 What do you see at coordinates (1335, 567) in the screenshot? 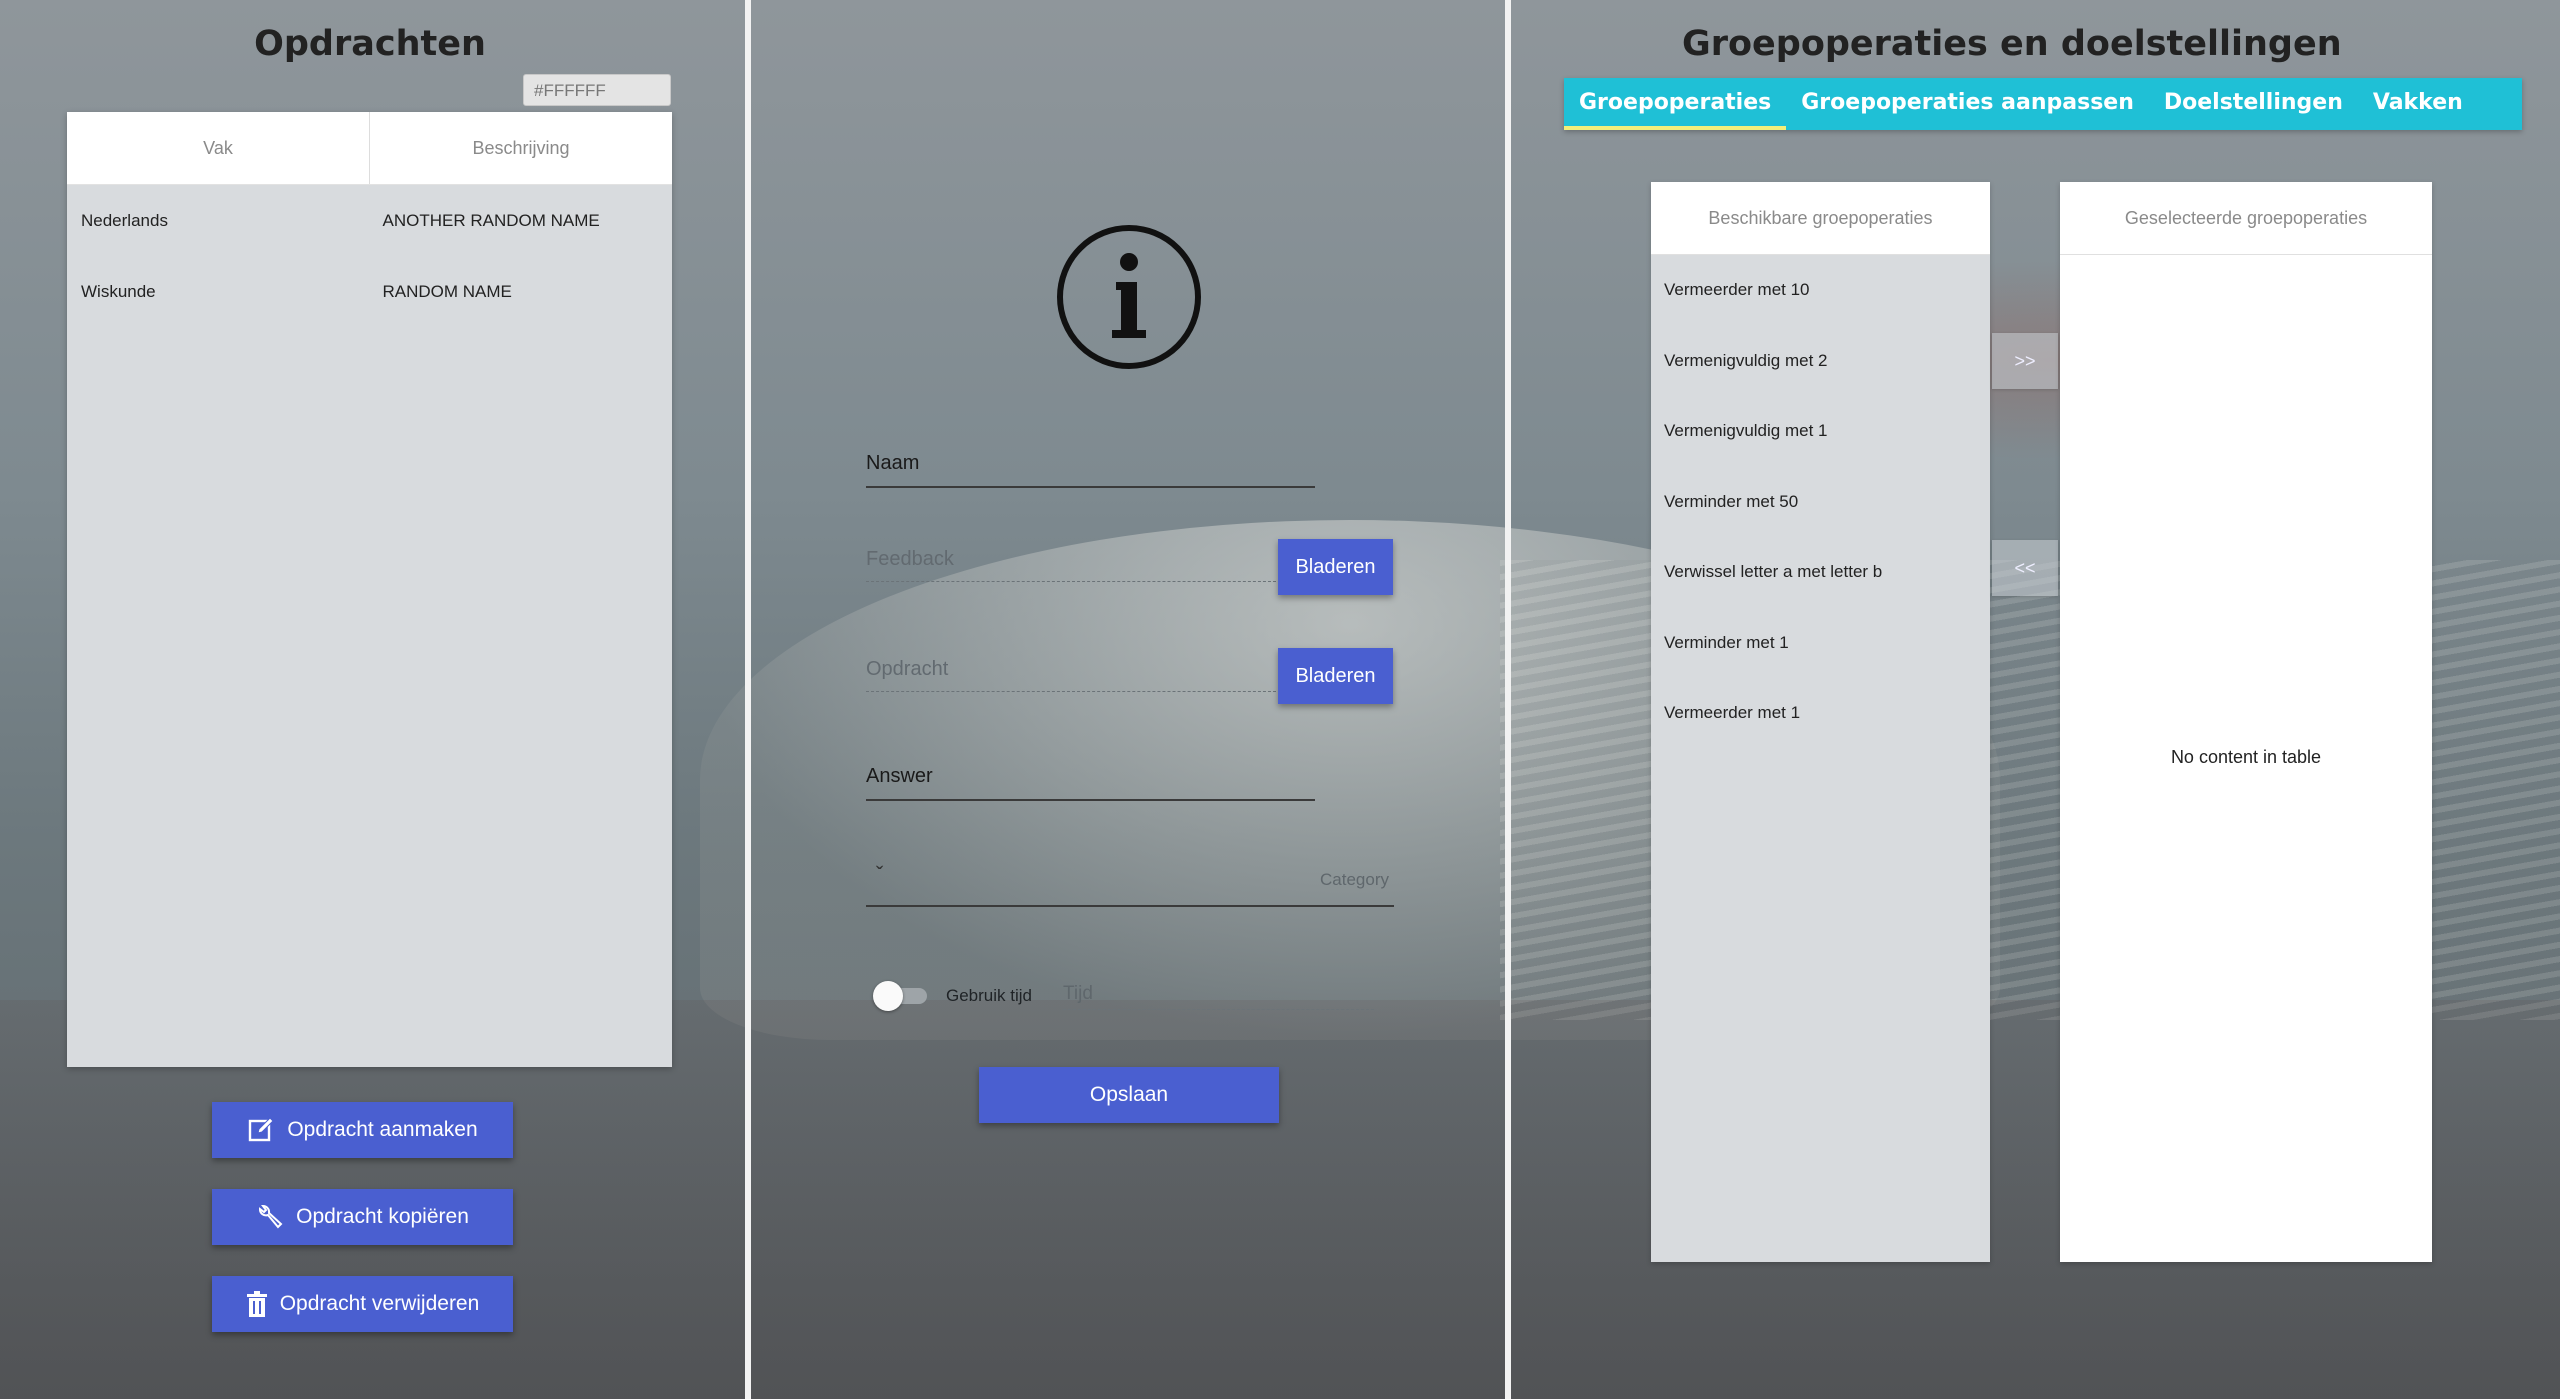
I see `browse-feedback-button: Bladeren` at bounding box center [1335, 567].